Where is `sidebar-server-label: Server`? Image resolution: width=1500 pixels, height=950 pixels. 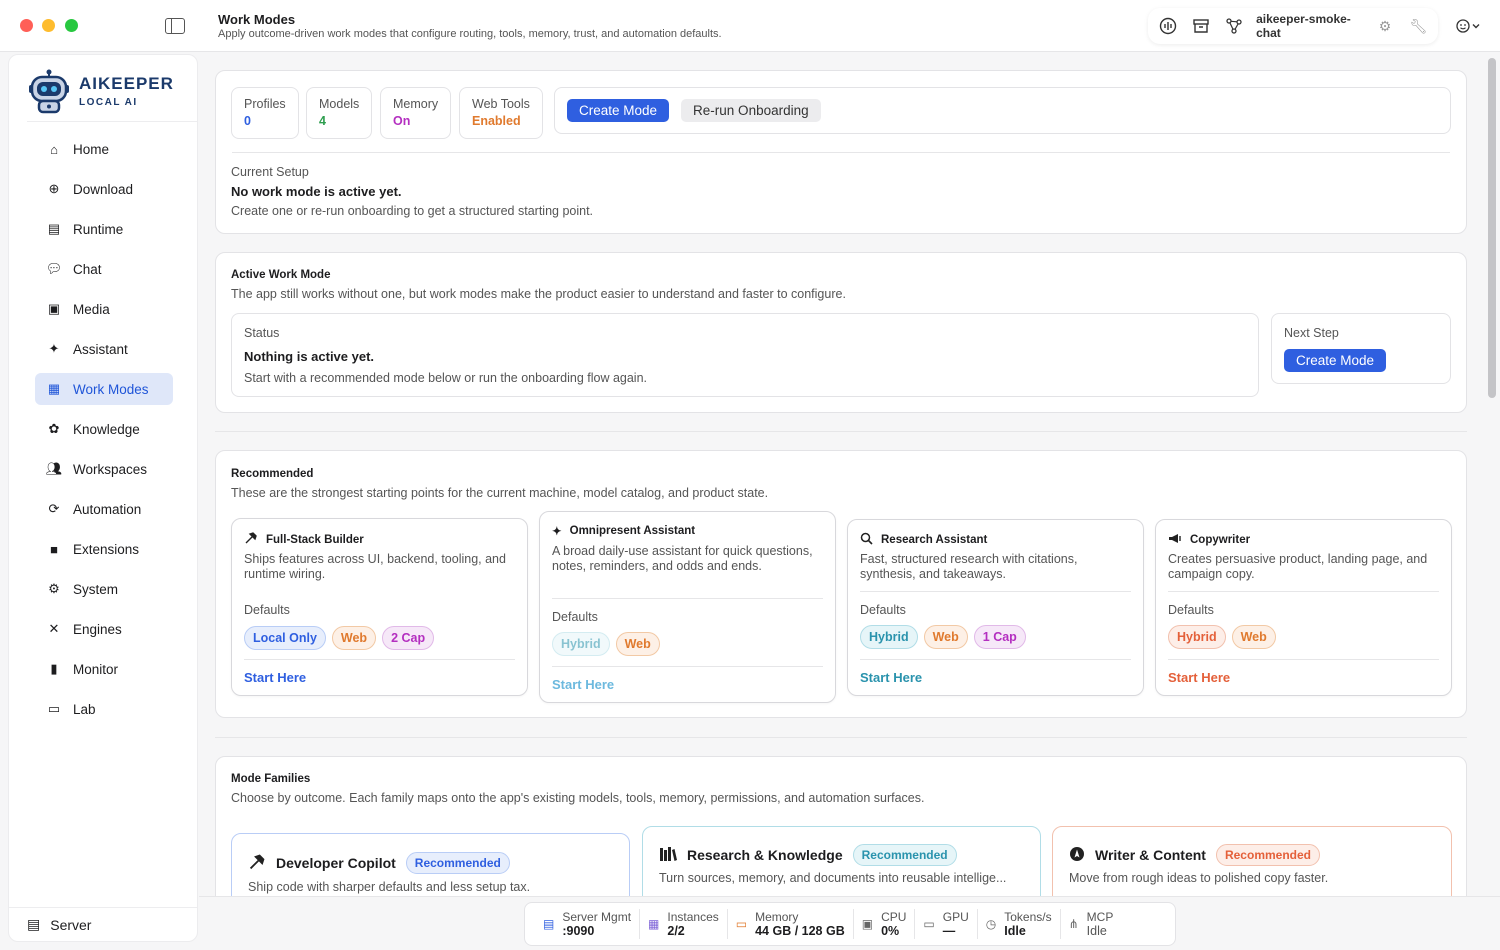
sidebar-server-label: Server is located at coordinates (71, 924).